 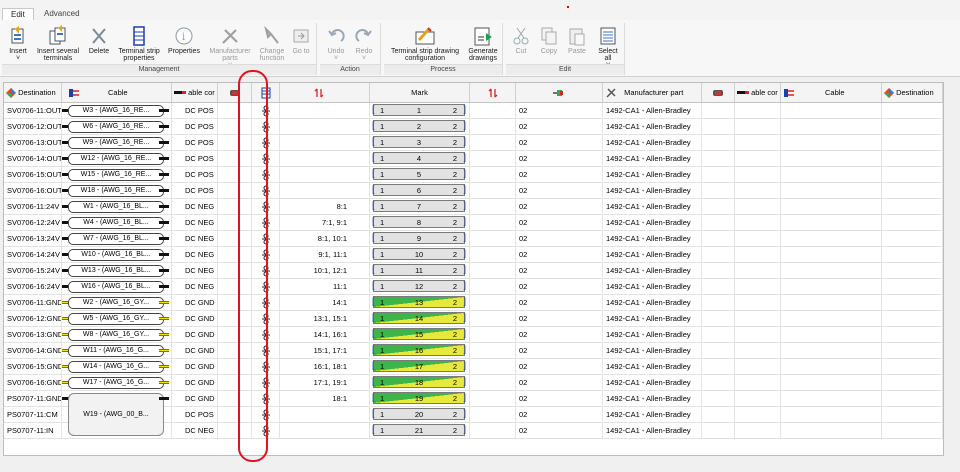 What do you see at coordinates (420, 126) in the screenshot?
I see `mark-cell: [1 2 2]` at bounding box center [420, 126].